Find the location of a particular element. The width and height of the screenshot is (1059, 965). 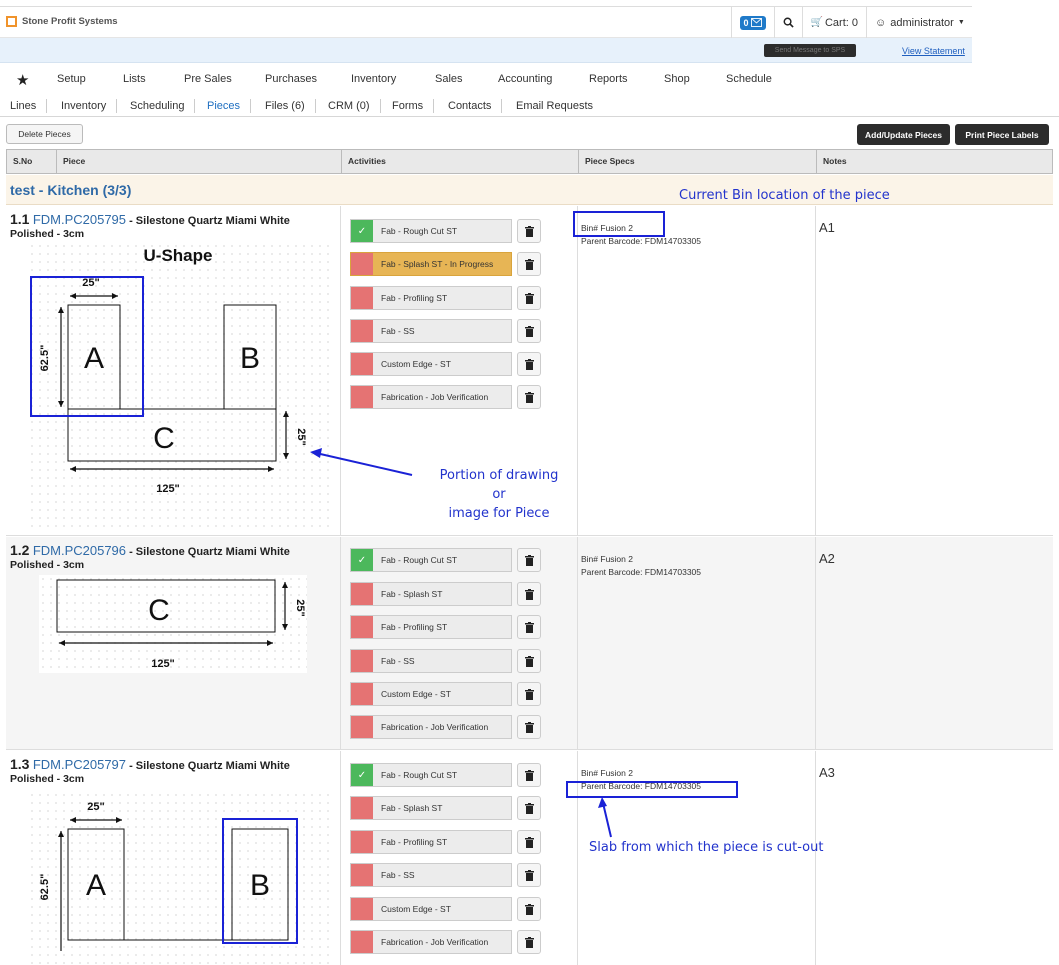

nav-shop: Shop is located at coordinates (677, 79).